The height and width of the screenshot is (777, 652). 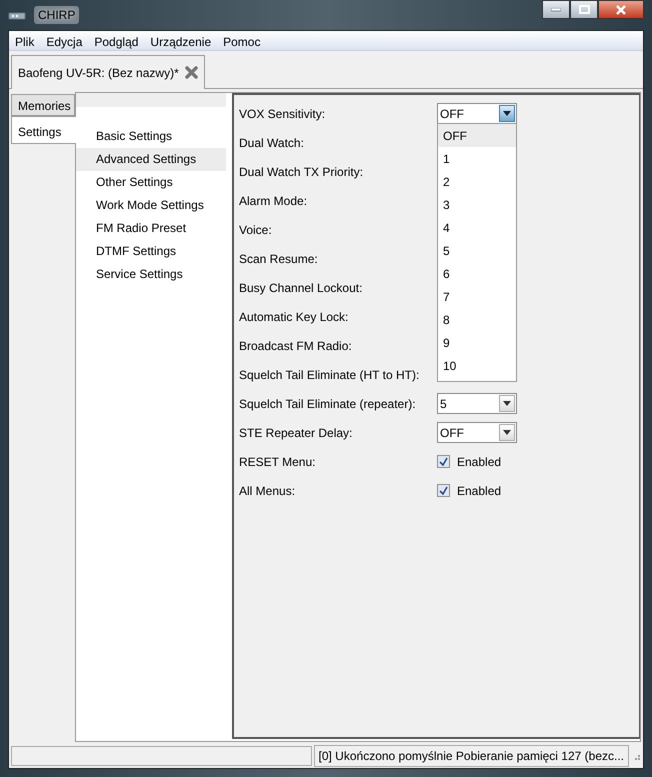 What do you see at coordinates (477, 319) in the screenshot?
I see `dropdown-option: 8` at bounding box center [477, 319].